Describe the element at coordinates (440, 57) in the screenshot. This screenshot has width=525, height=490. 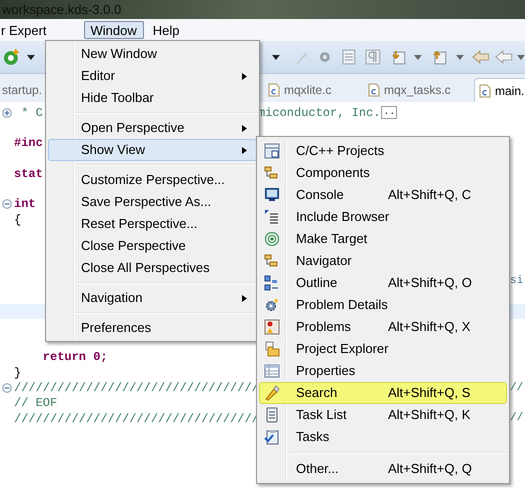
I see `upload-icon` at that location.